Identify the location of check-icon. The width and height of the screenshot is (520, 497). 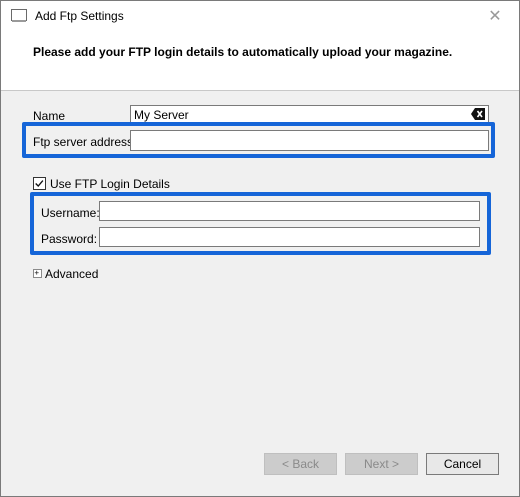
(39, 184).